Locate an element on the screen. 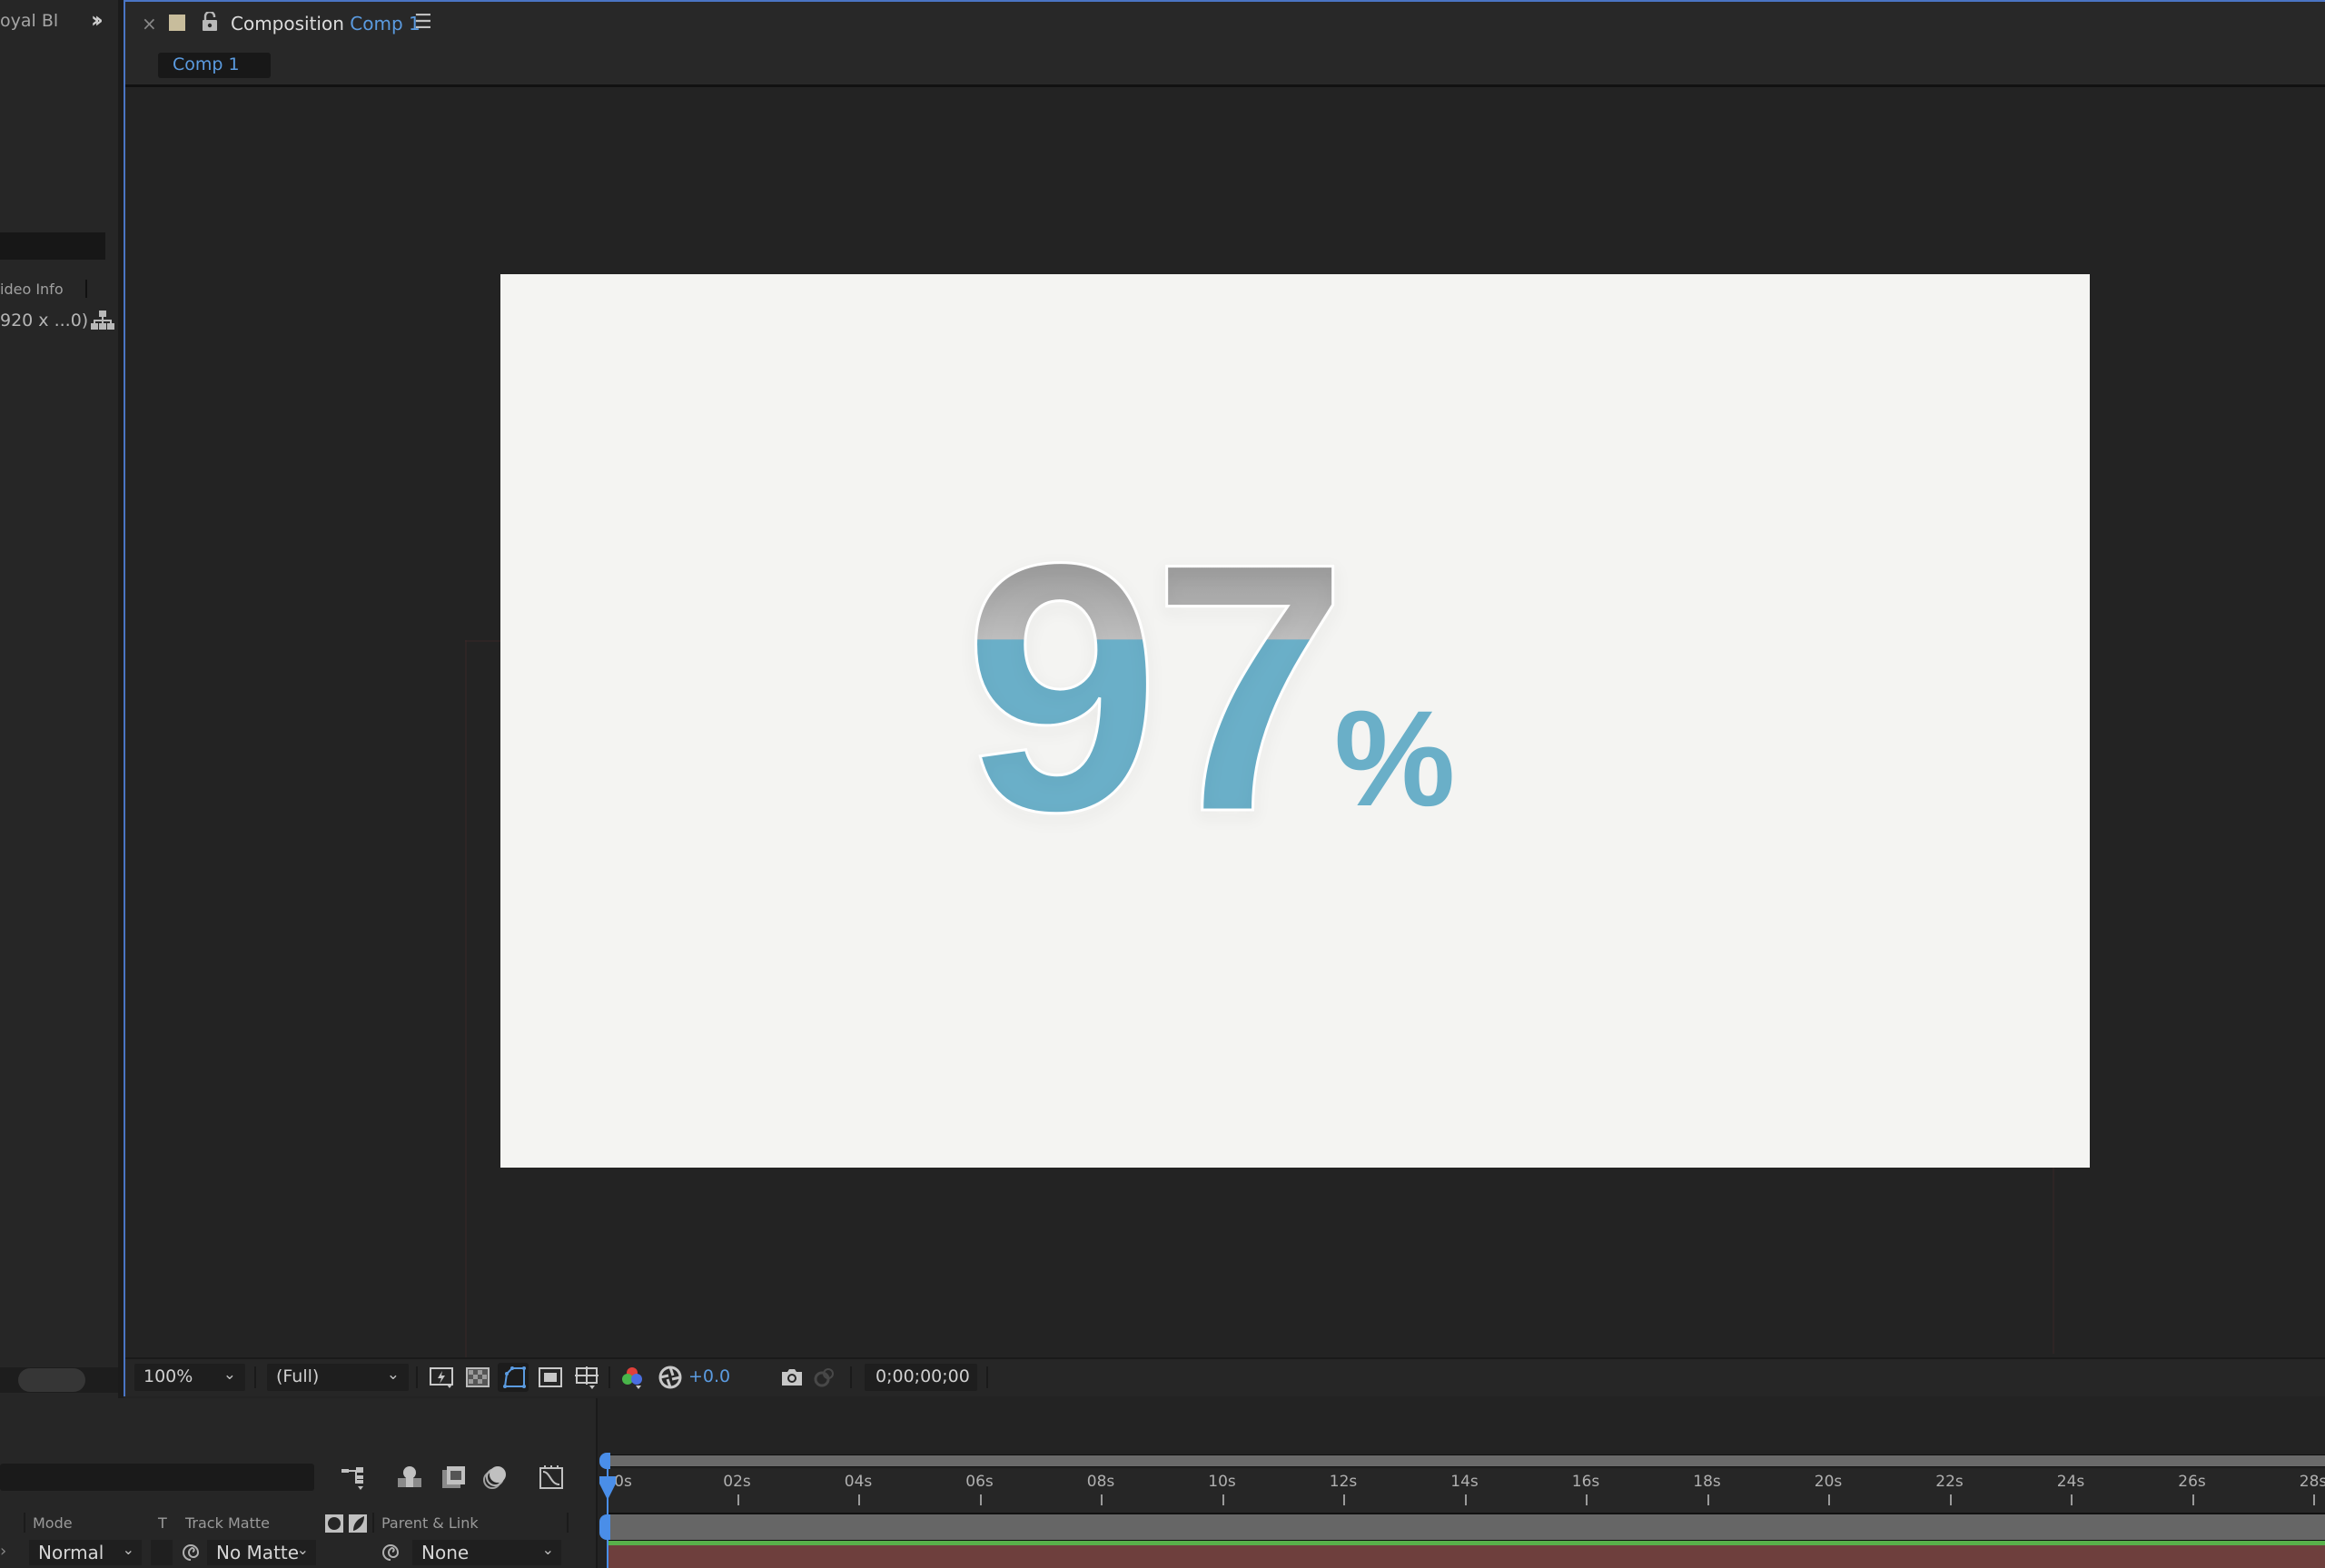 The height and width of the screenshot is (1568, 2325). close-icon: × is located at coordinates (149, 24).